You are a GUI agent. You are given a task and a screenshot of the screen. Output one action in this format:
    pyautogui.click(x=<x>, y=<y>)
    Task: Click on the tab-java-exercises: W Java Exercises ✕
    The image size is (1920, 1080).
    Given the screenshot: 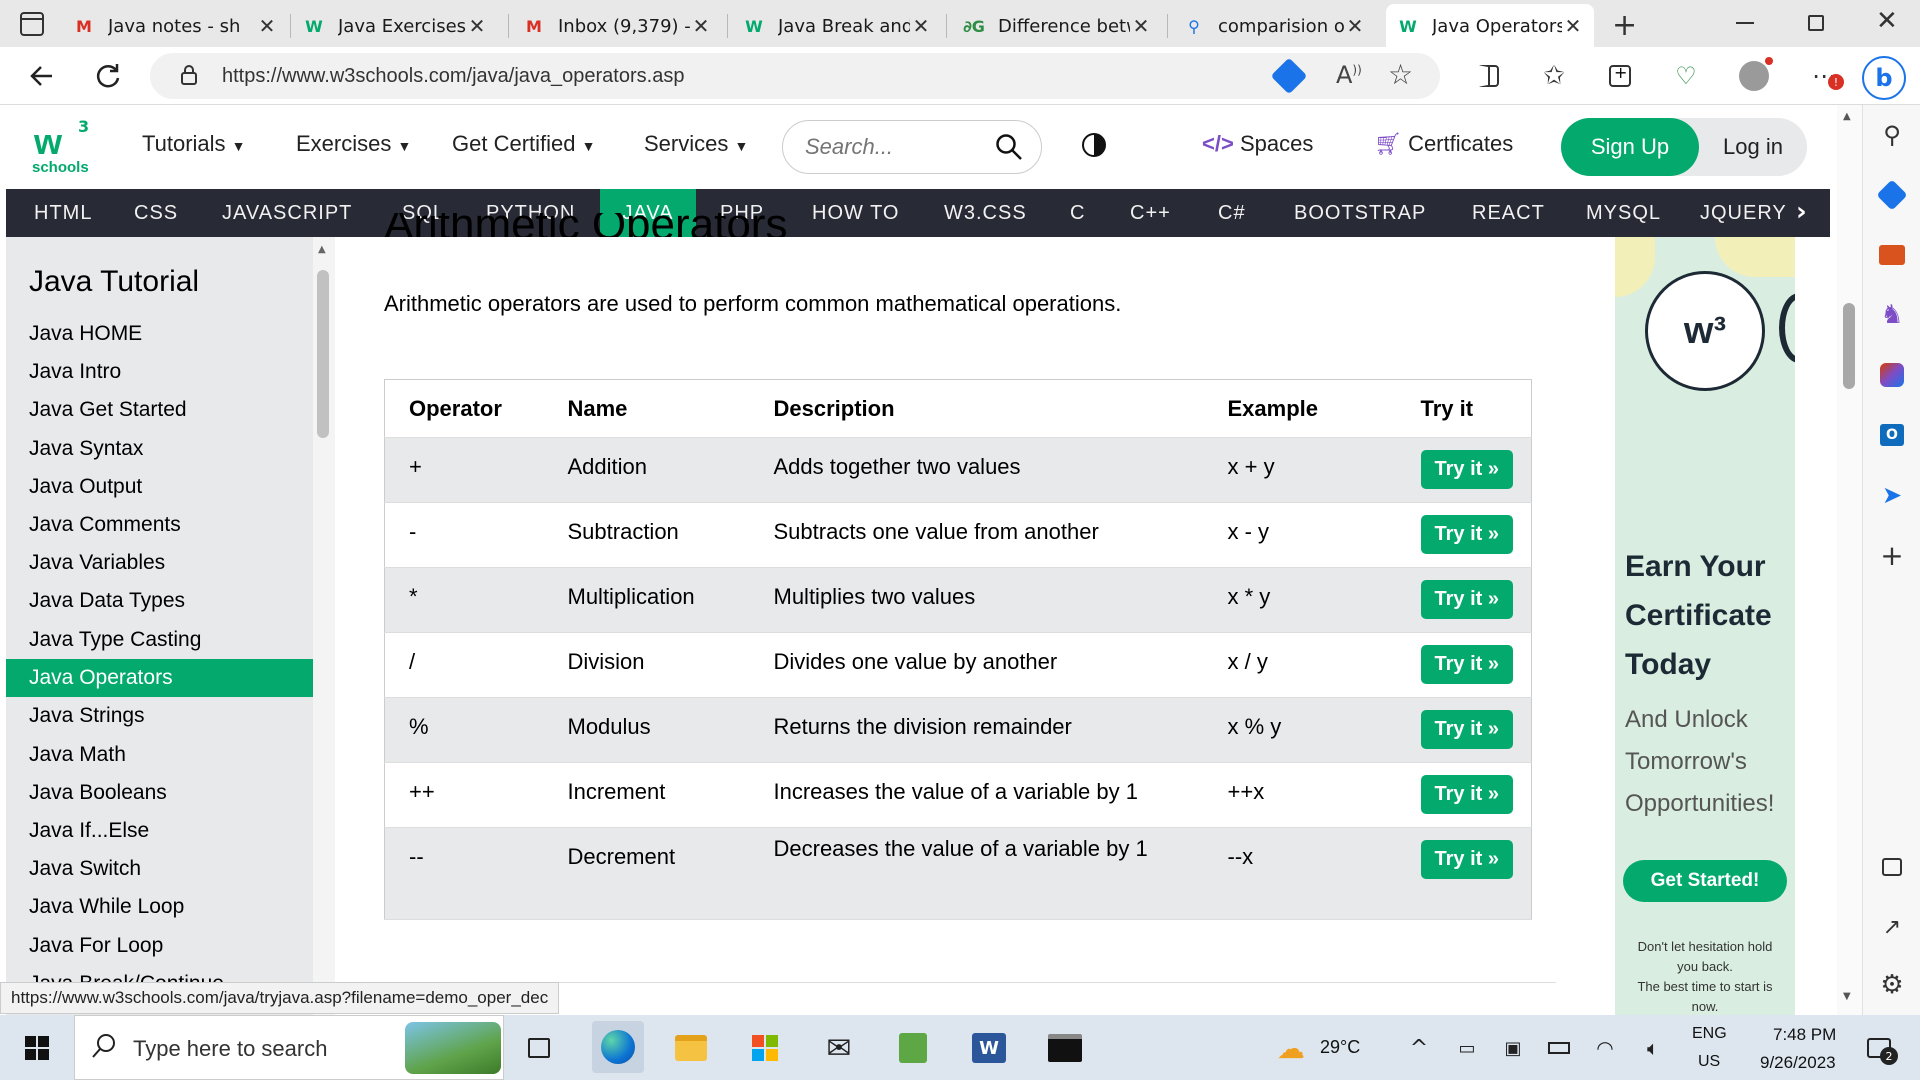 What is the action you would take?
    pyautogui.click(x=395, y=26)
    